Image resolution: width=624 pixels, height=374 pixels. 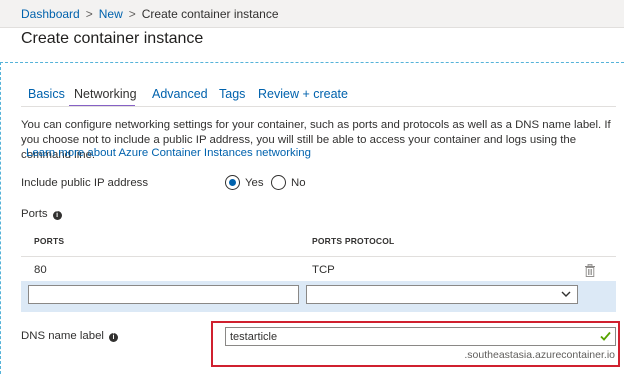 I want to click on title-area: Create container instance, so click(x=312, y=45).